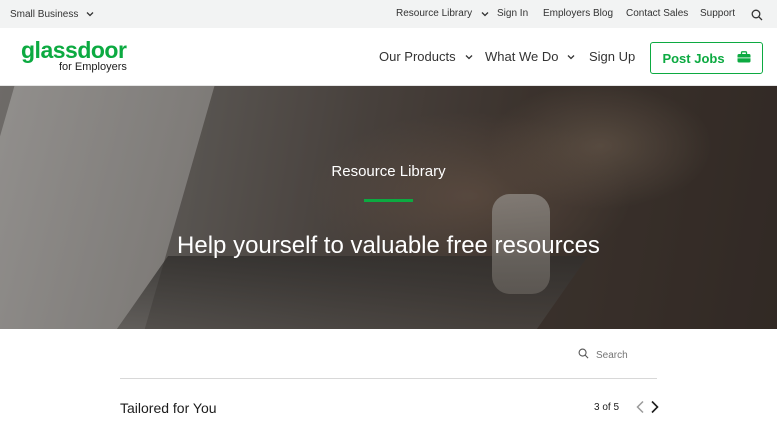  I want to click on resource-library-label: Resource Library, so click(434, 13).